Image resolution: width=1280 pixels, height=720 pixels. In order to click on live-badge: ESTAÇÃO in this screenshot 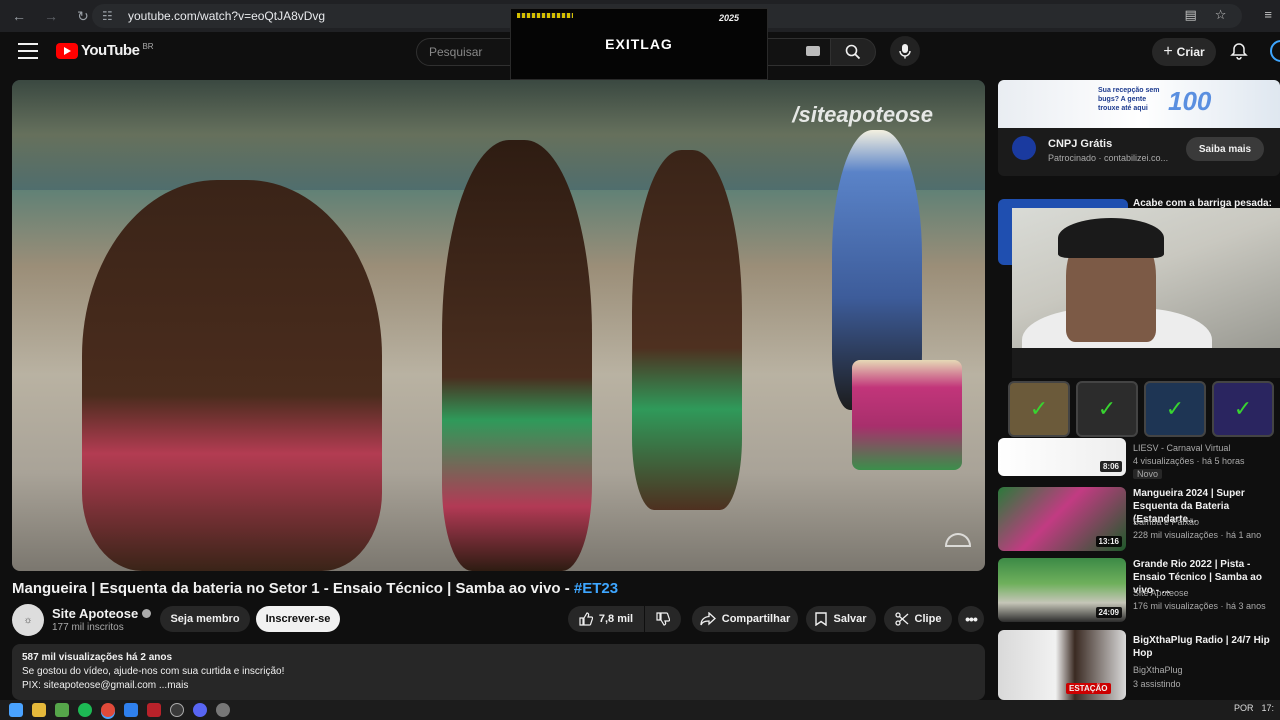, I will do `click(1088, 688)`.